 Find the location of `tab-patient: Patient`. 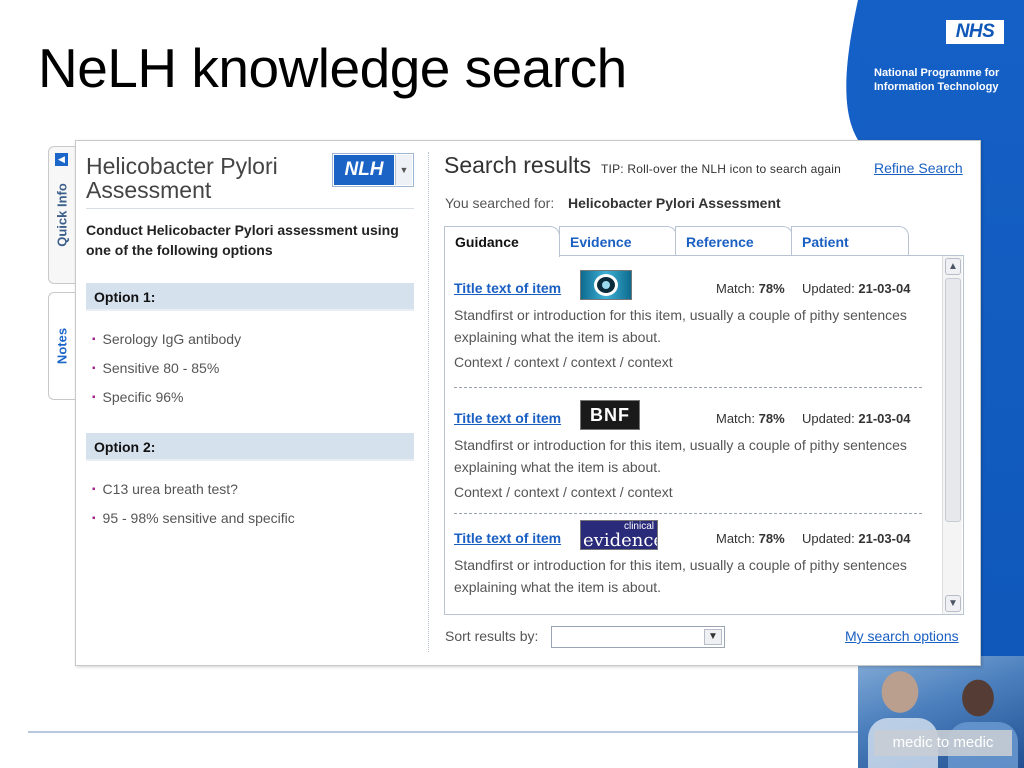

tab-patient: Patient is located at coordinates (850, 241).